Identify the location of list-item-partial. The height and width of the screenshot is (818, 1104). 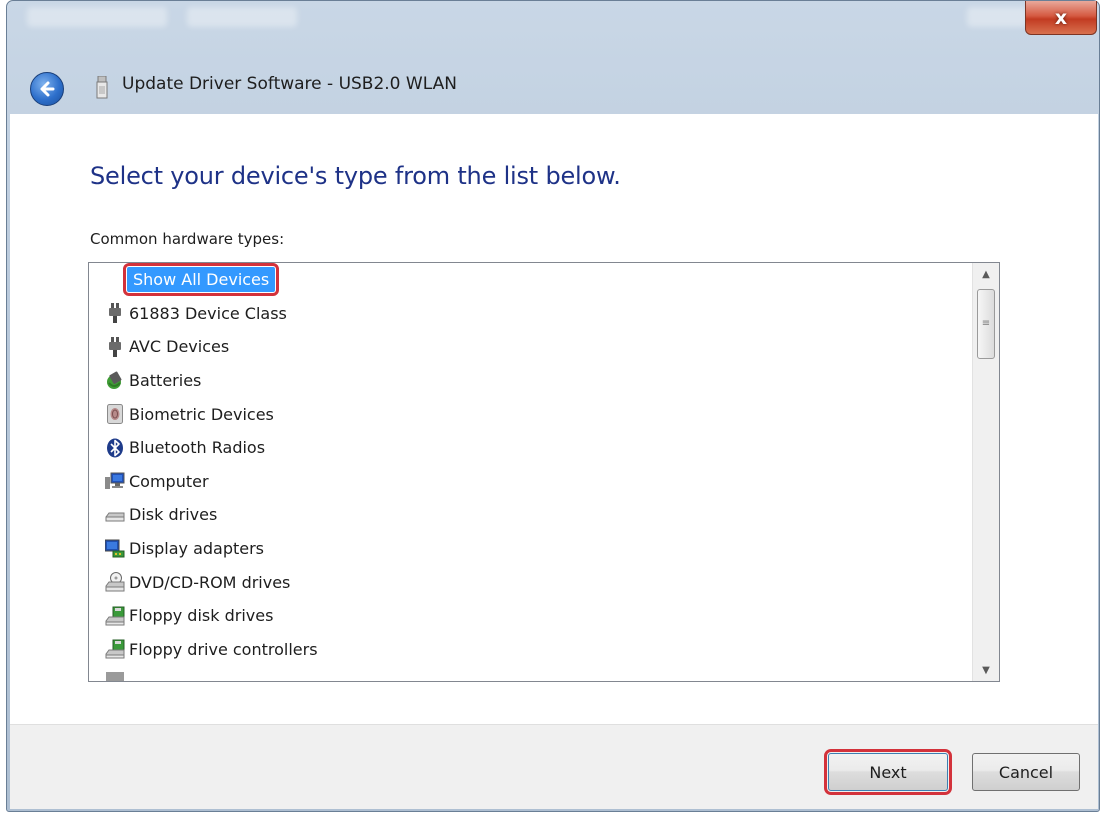
(530, 673).